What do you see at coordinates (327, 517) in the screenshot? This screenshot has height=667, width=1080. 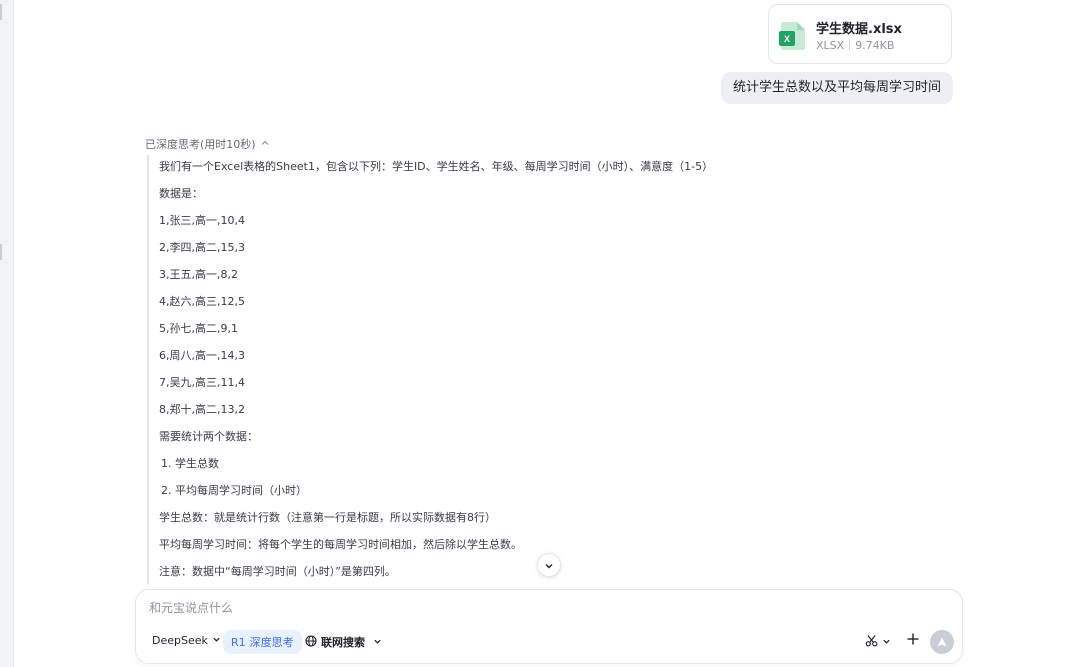 I see `thinking-line: 学生总数：就是统计行数（注意第一行是标题，所以实际数据有8行）` at bounding box center [327, 517].